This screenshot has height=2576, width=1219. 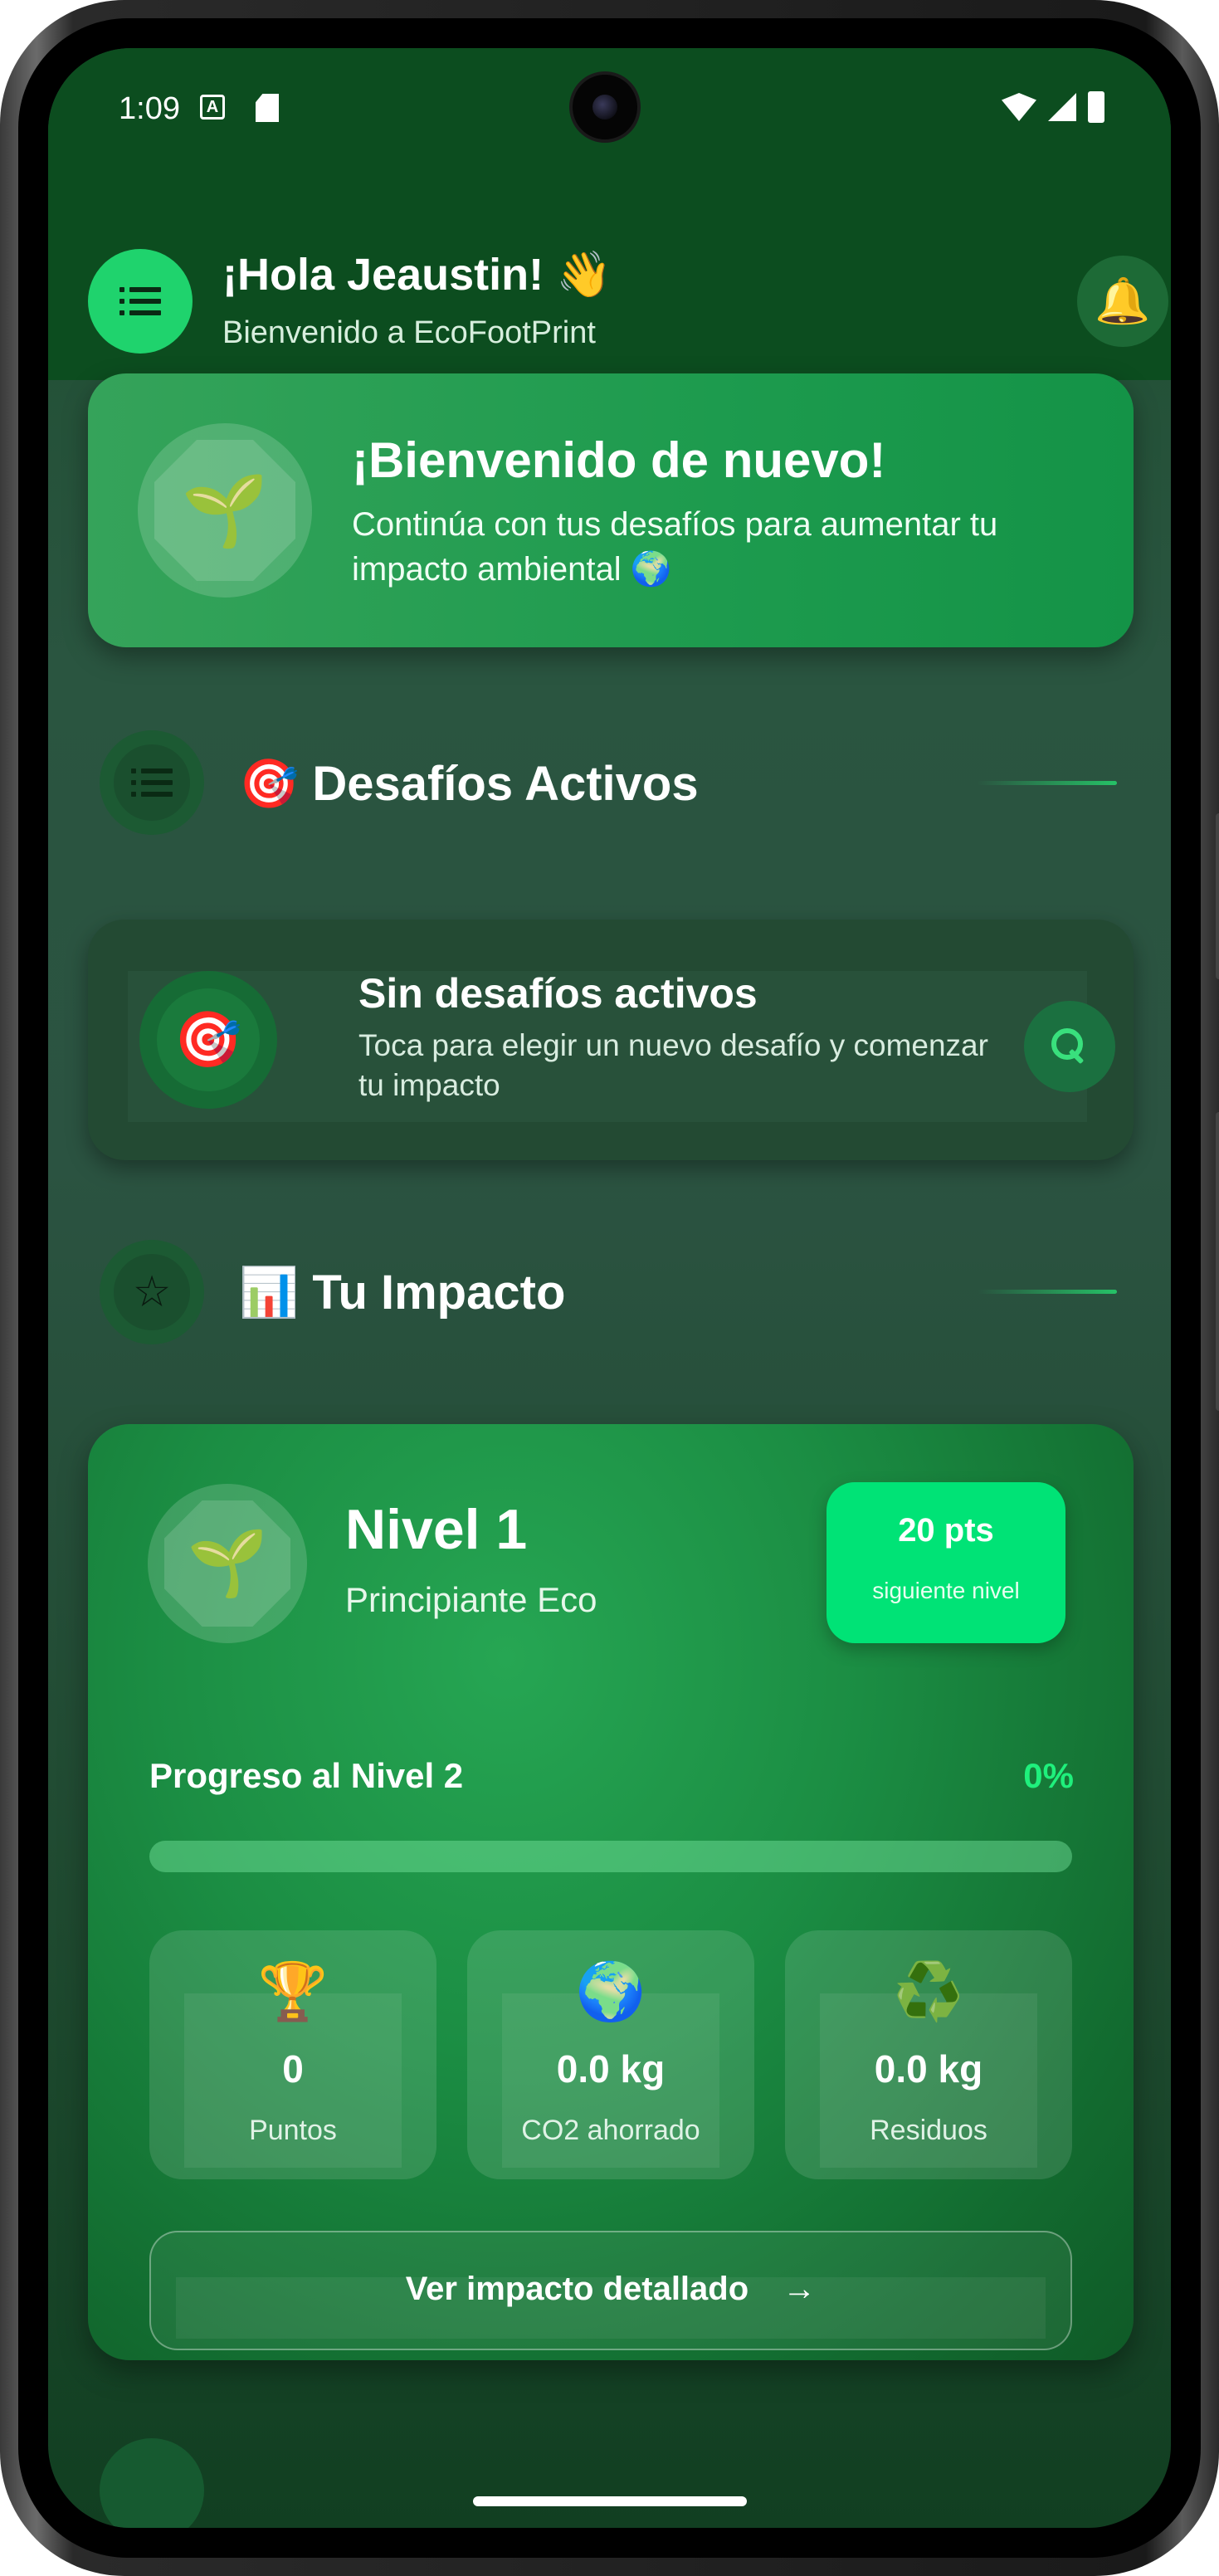 What do you see at coordinates (293, 2131) in the screenshot?
I see `stat-label: Puntos` at bounding box center [293, 2131].